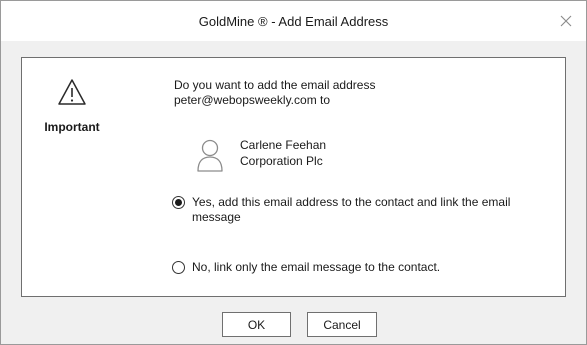 This screenshot has width=587, height=345. What do you see at coordinates (178, 202) in the screenshot?
I see `radio-selected-icon` at bounding box center [178, 202].